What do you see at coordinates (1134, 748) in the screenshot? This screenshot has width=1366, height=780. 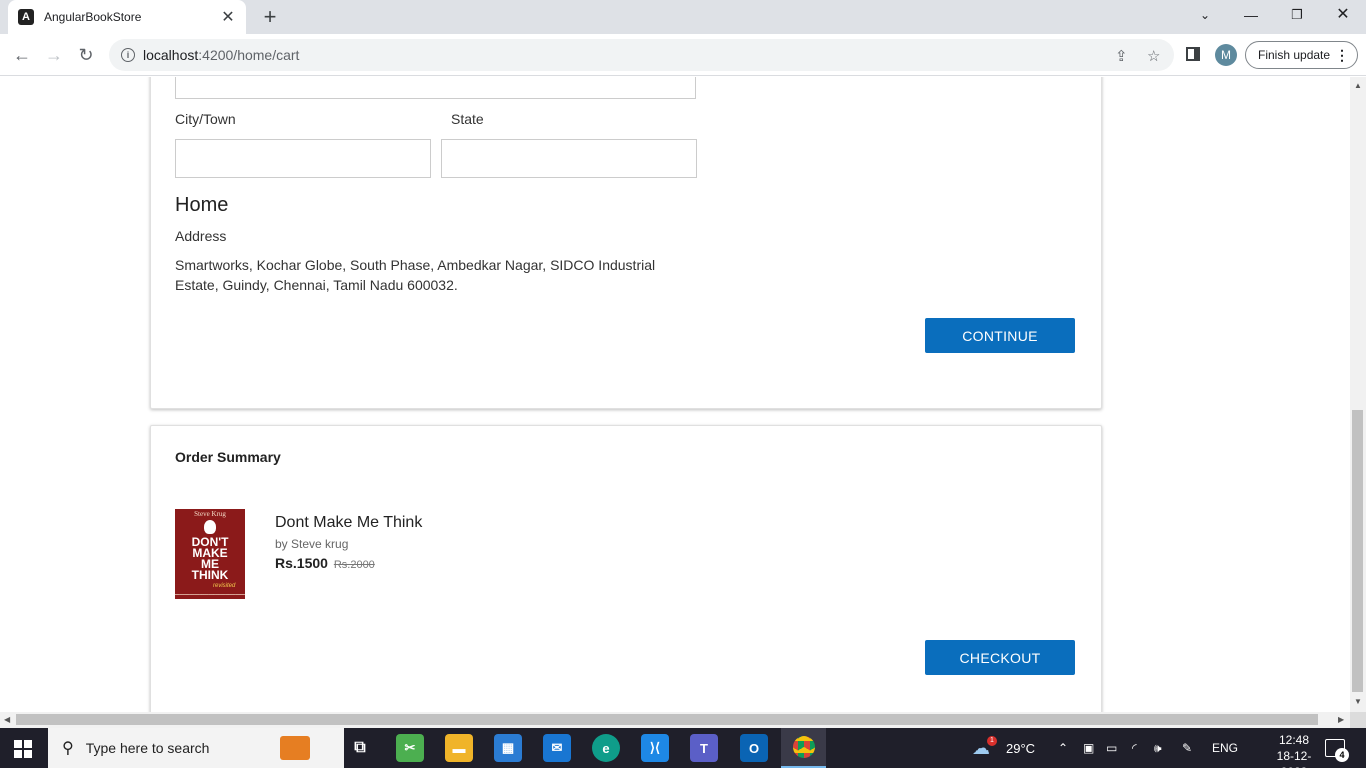 I see `wifi-icon: ◜` at bounding box center [1134, 748].